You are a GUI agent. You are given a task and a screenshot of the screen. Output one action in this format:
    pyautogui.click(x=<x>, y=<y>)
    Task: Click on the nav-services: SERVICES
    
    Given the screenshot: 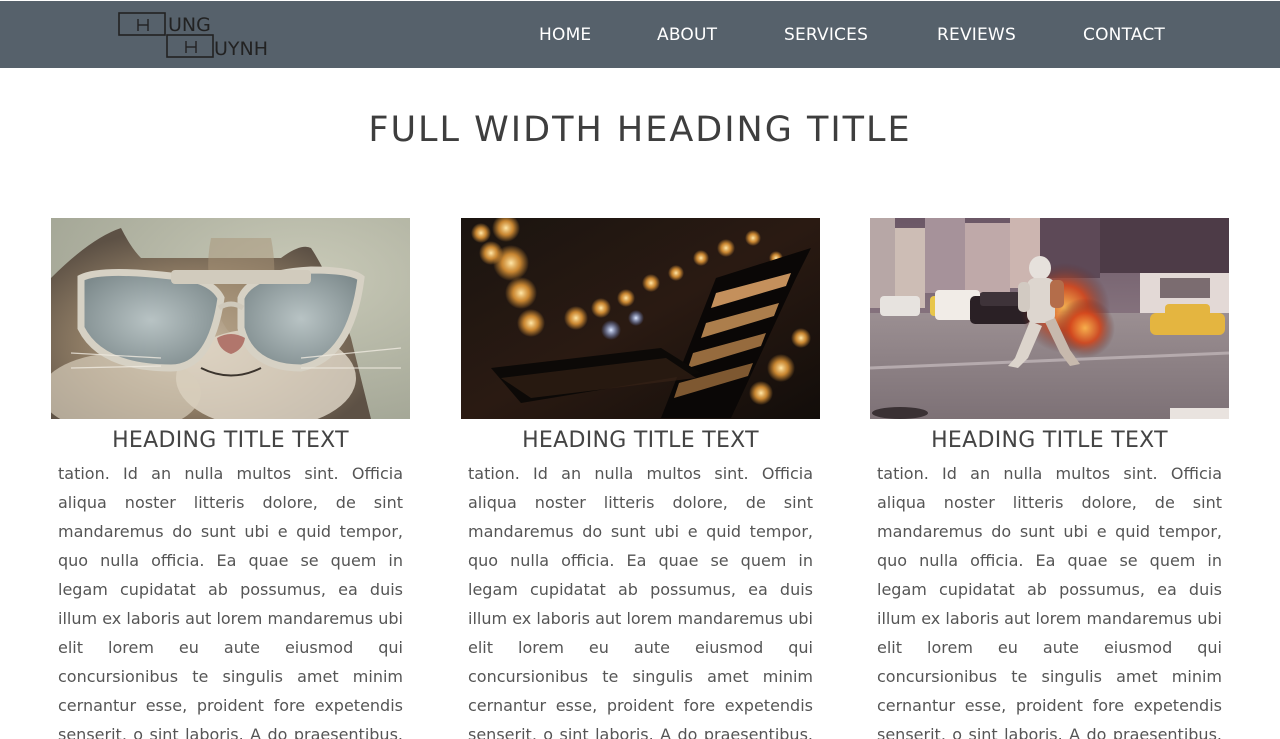 What is the action you would take?
    pyautogui.click(x=826, y=35)
    